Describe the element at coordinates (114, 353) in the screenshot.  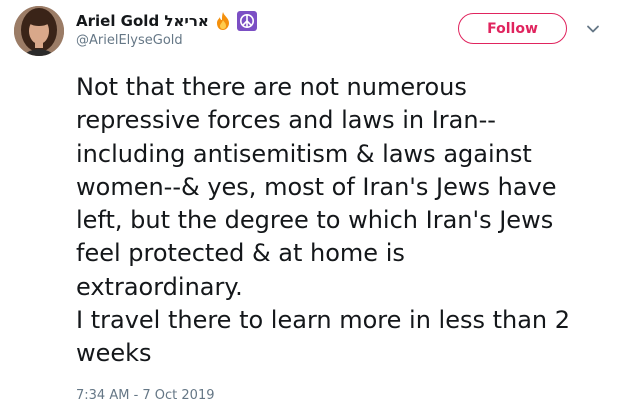
I see `tweet-text-line: weeks` at that location.